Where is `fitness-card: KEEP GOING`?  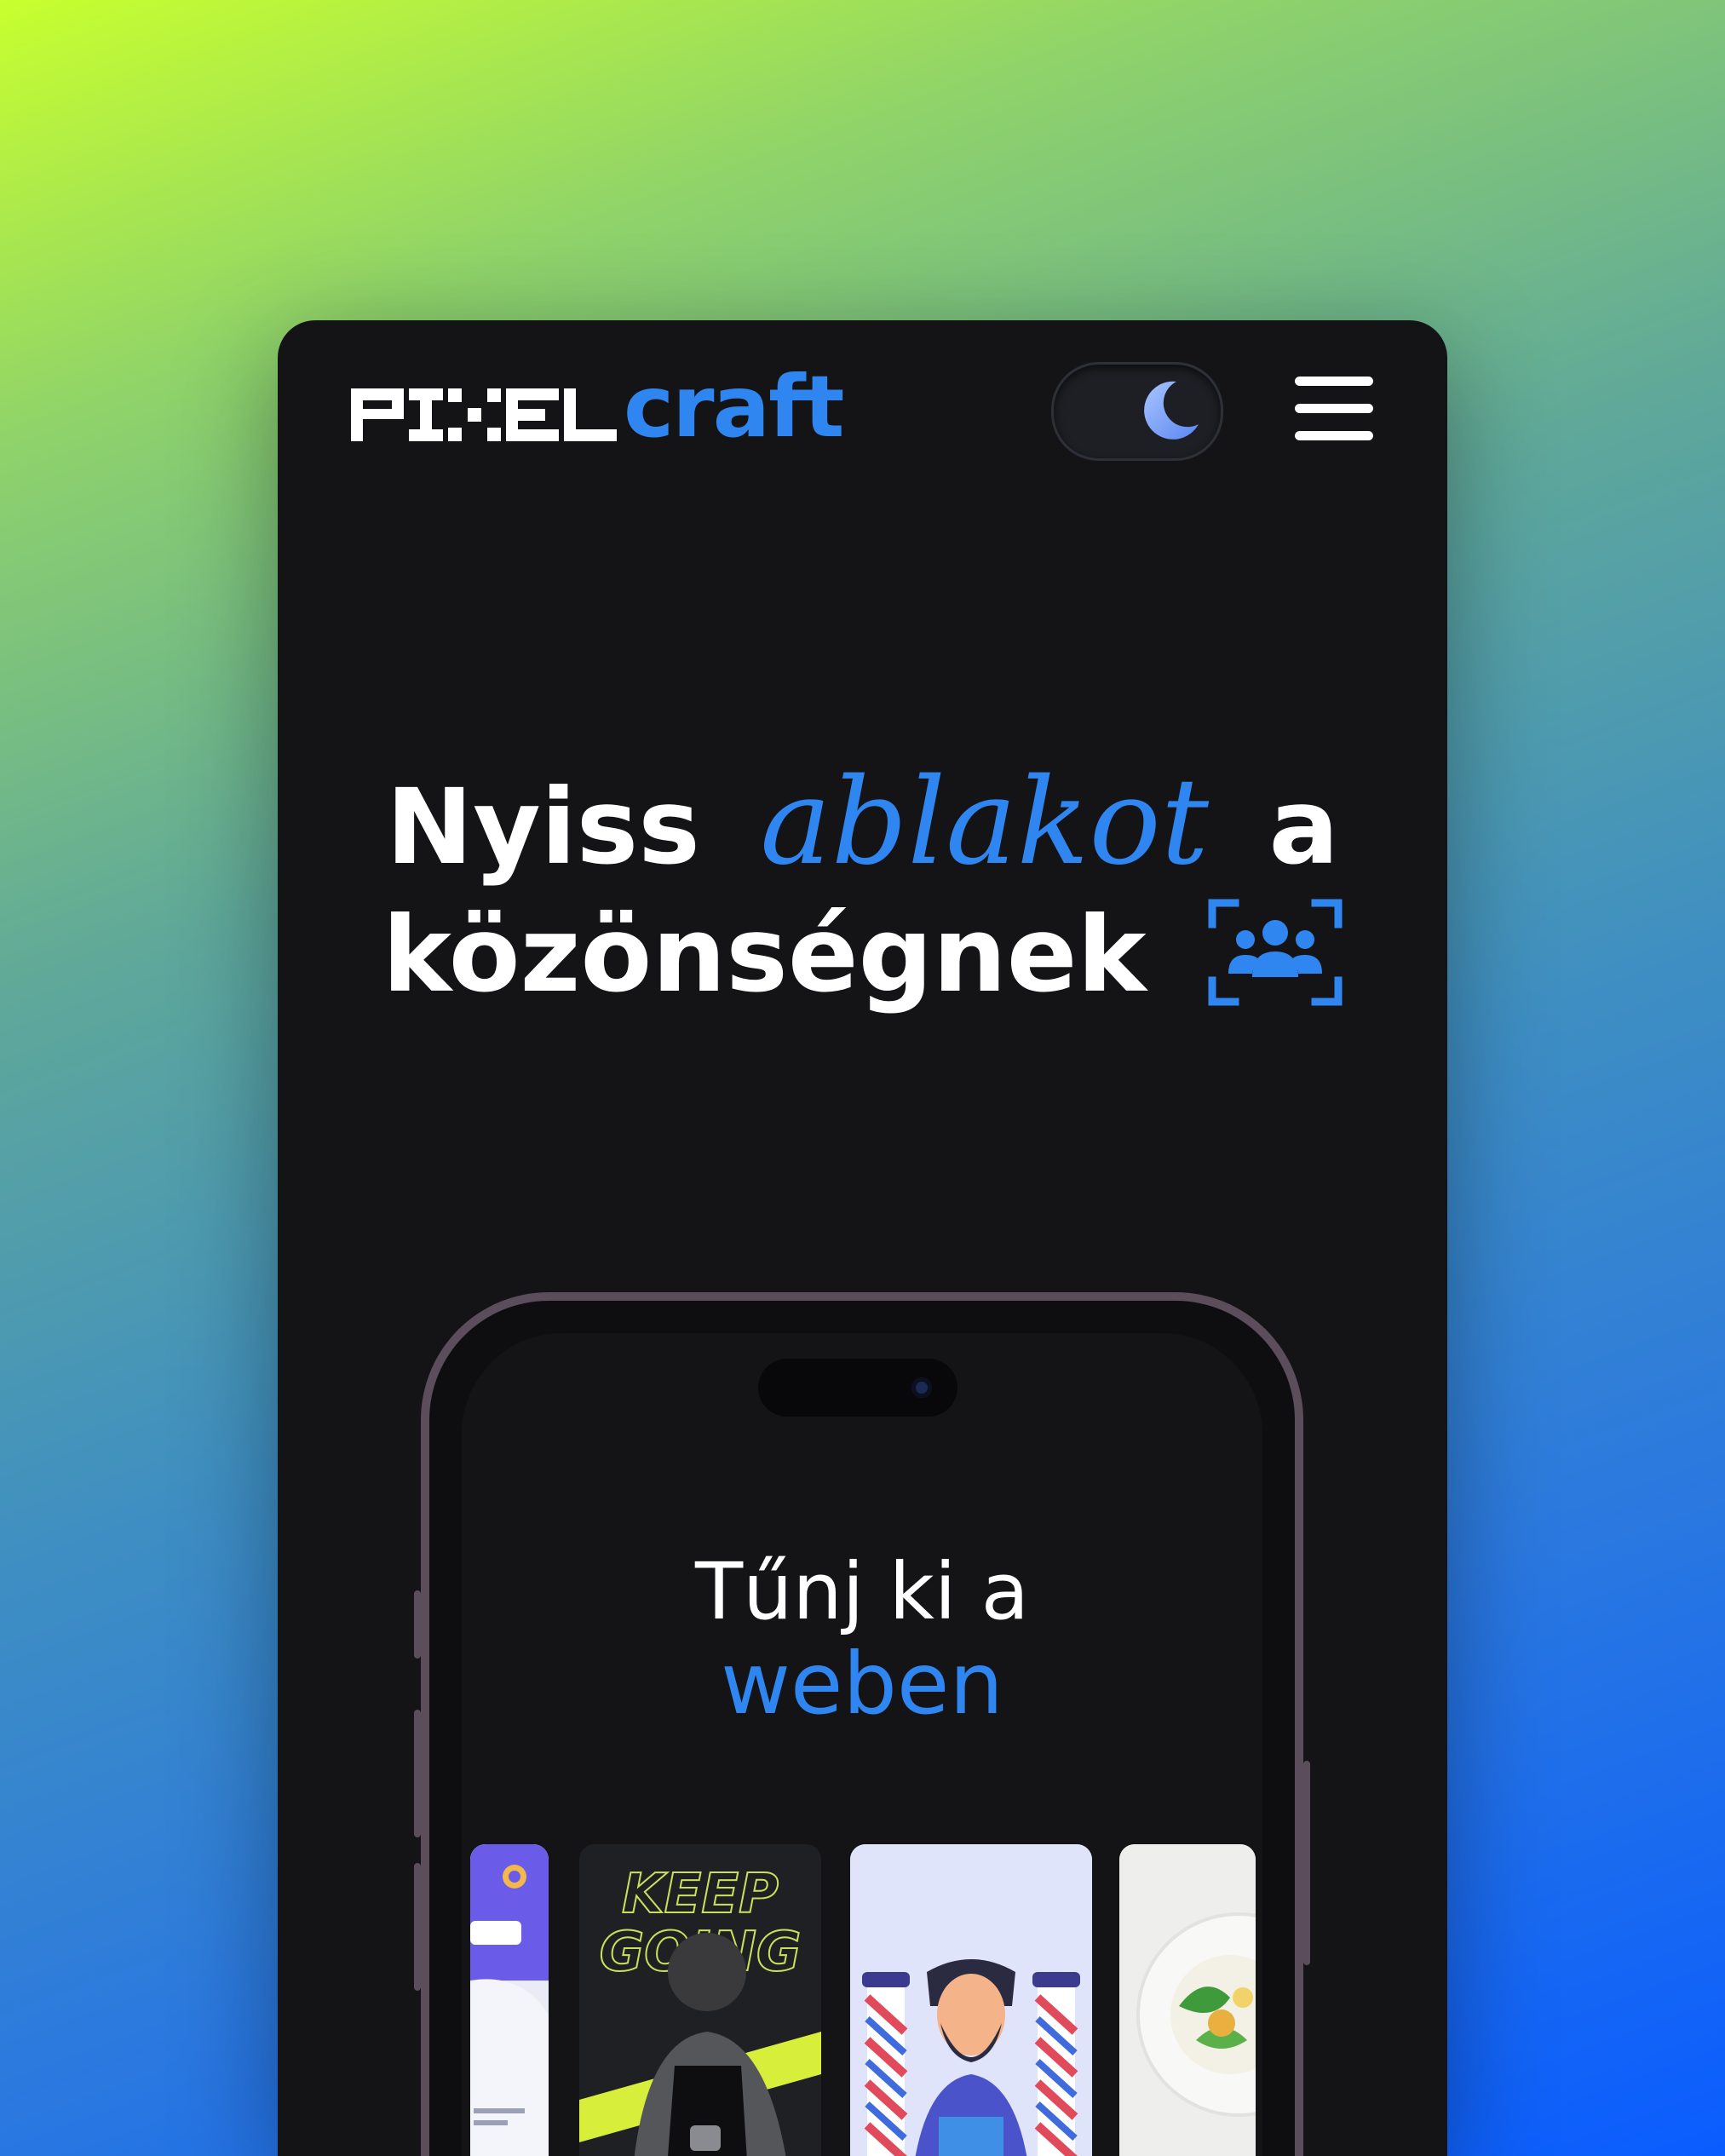
fitness-card: KEEP GOING is located at coordinates (700, 2000).